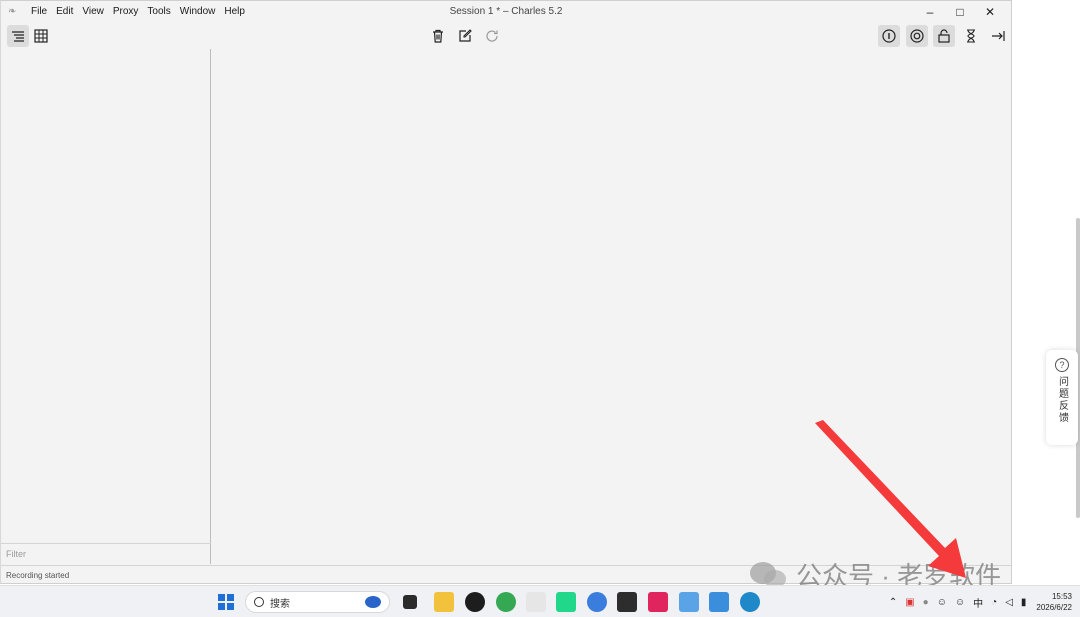 This screenshot has width=1080, height=617. Describe the element at coordinates (909, 602) in the screenshot. I see `vpn-icon: ▣` at that location.